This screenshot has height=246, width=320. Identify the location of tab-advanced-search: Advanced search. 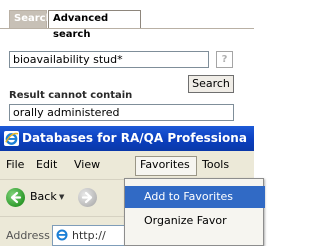
(94, 25).